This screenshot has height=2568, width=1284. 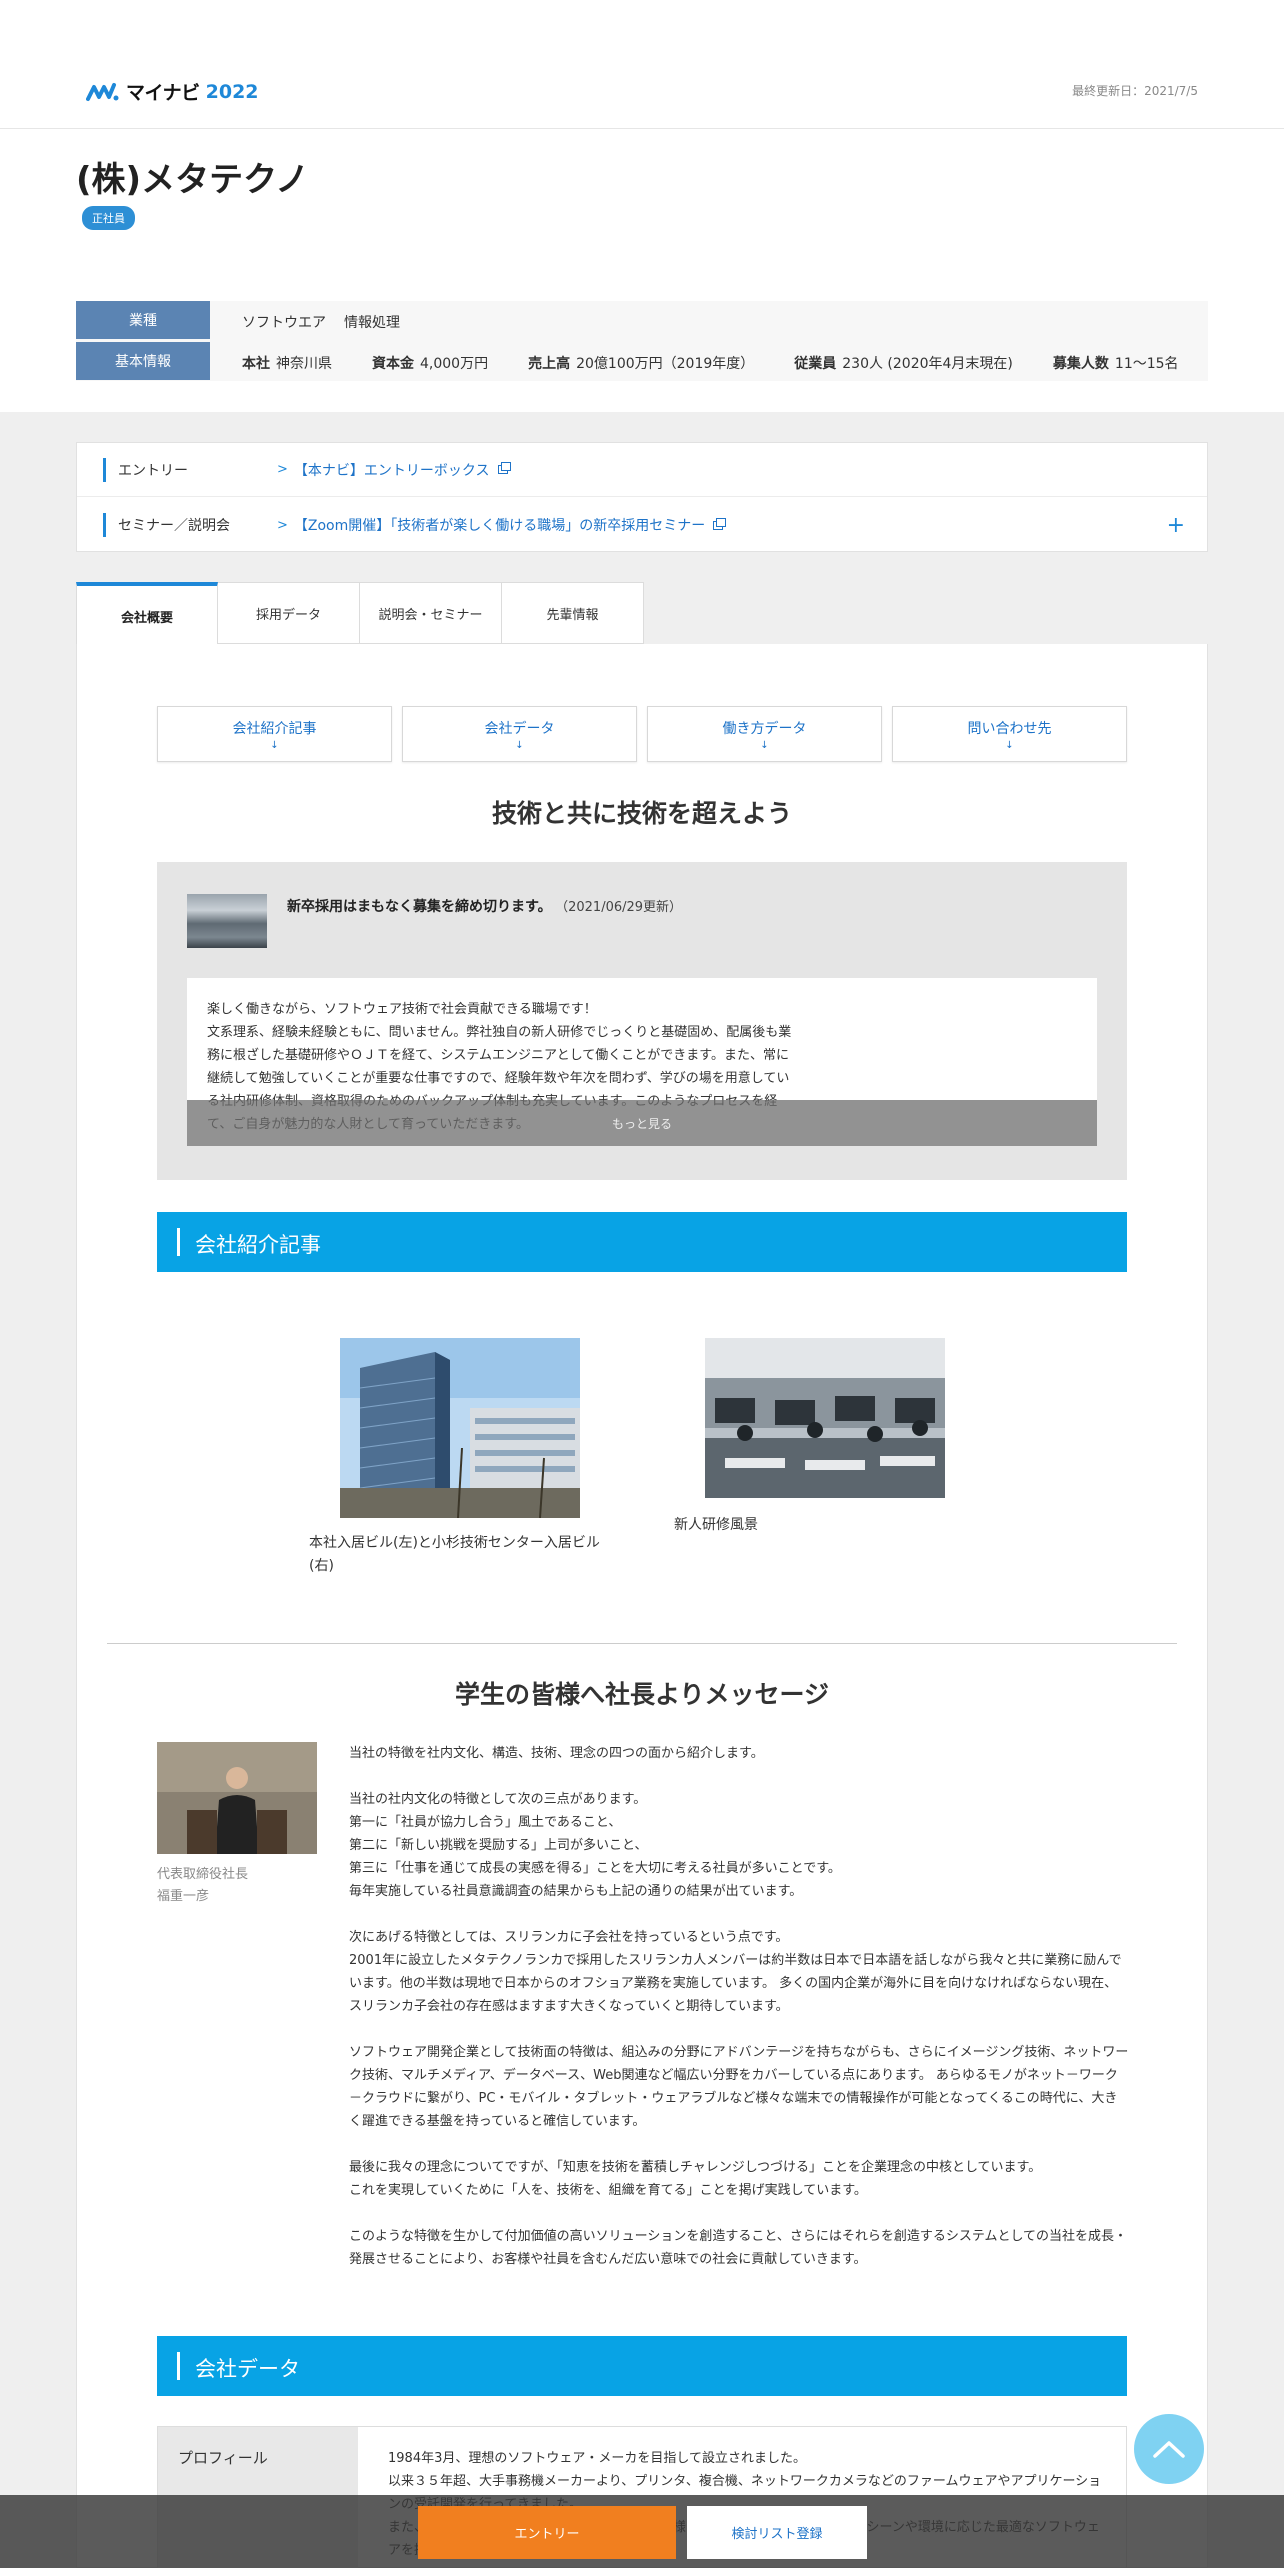 What do you see at coordinates (145, 469) in the screenshot?
I see `entry-row-label: エントリー` at bounding box center [145, 469].